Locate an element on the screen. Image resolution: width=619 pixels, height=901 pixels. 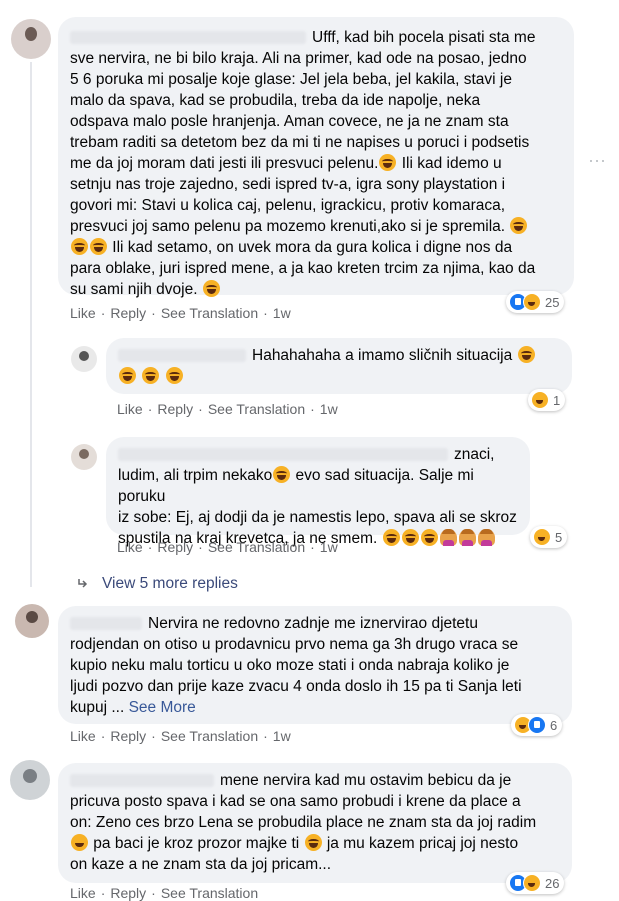
comment-actions: Like · Reply · See Translation is located at coordinates (164, 893).